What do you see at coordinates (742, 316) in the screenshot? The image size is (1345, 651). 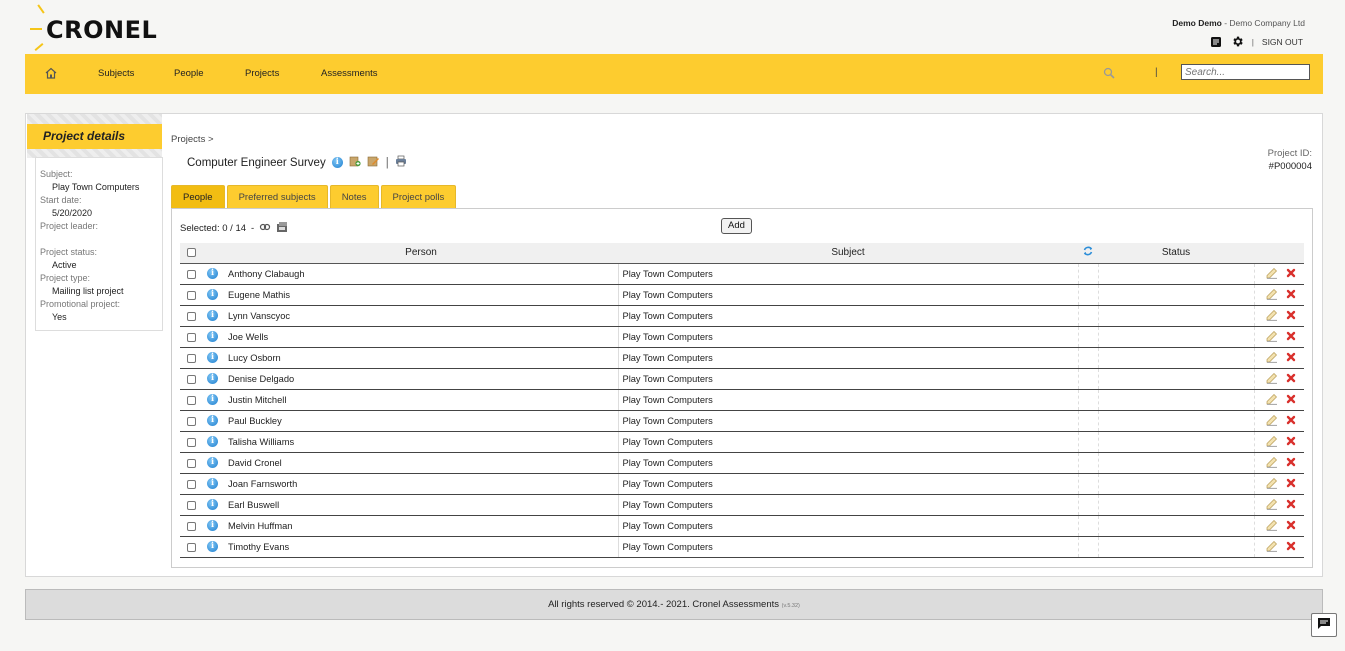 I see `table-row: Lynn VanscyocPlay Town Computers` at bounding box center [742, 316].